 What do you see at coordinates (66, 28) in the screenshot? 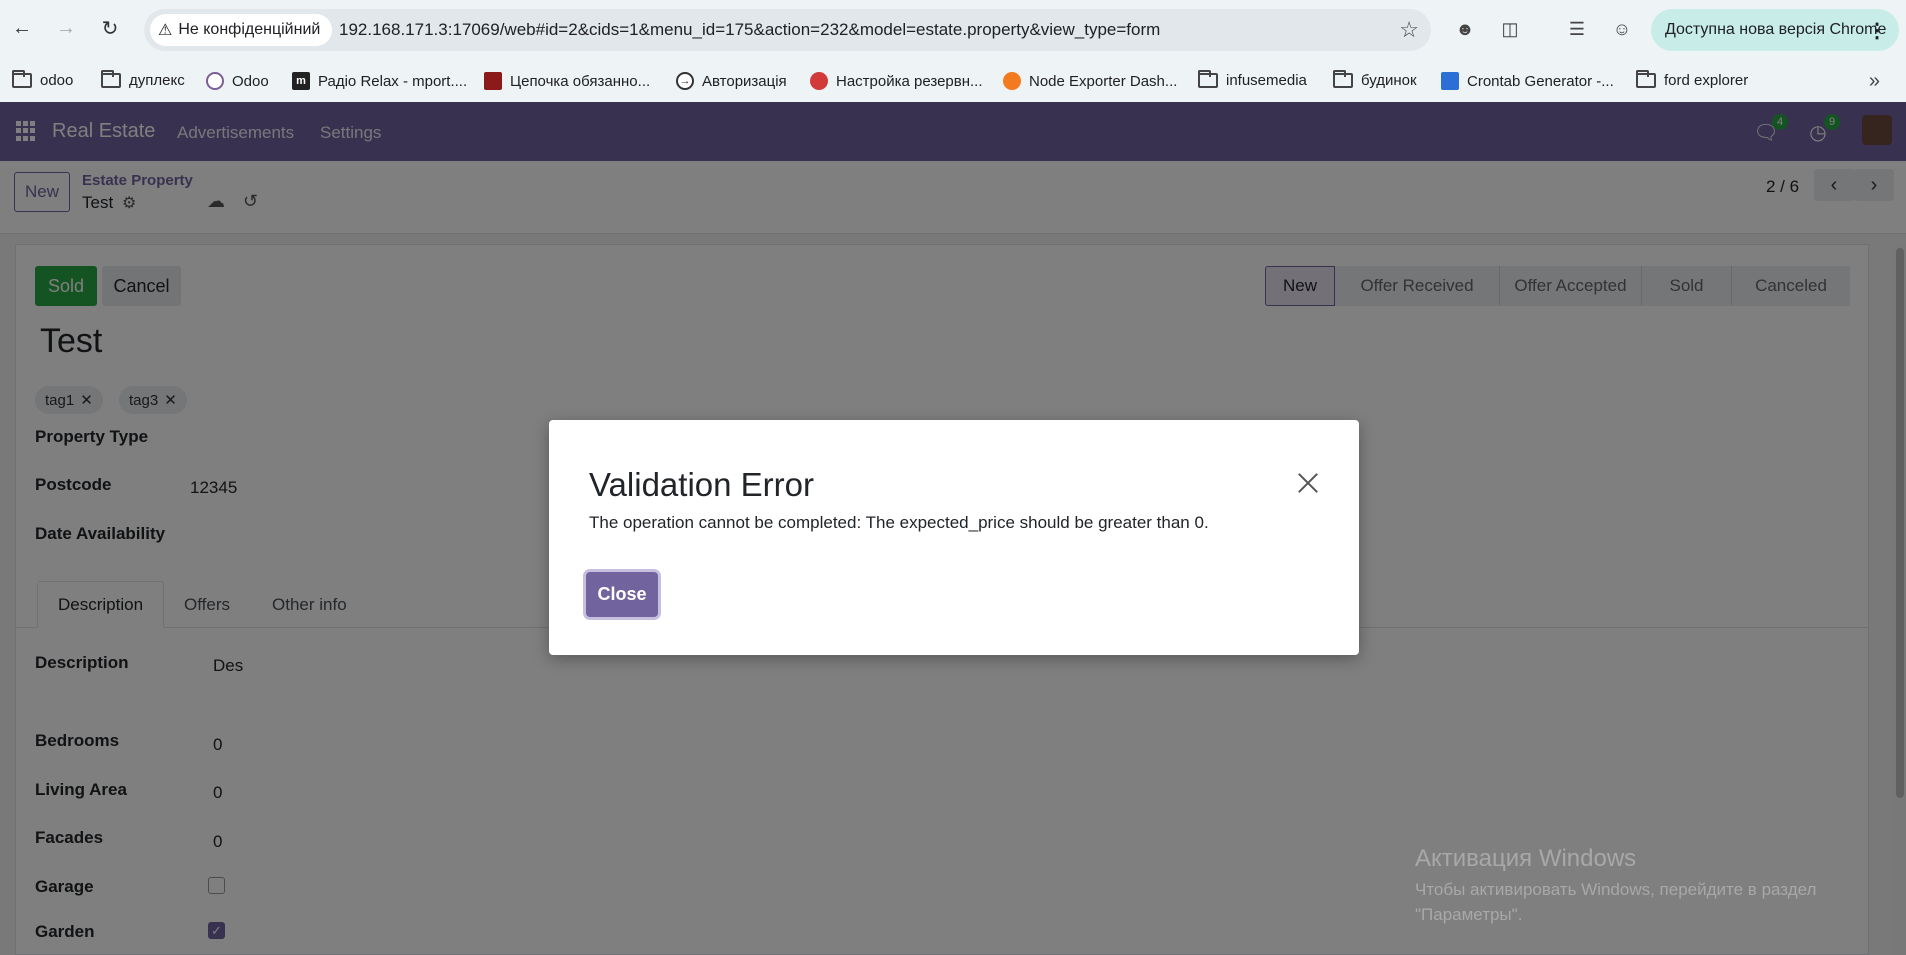
I see `forward-icon: →` at bounding box center [66, 28].